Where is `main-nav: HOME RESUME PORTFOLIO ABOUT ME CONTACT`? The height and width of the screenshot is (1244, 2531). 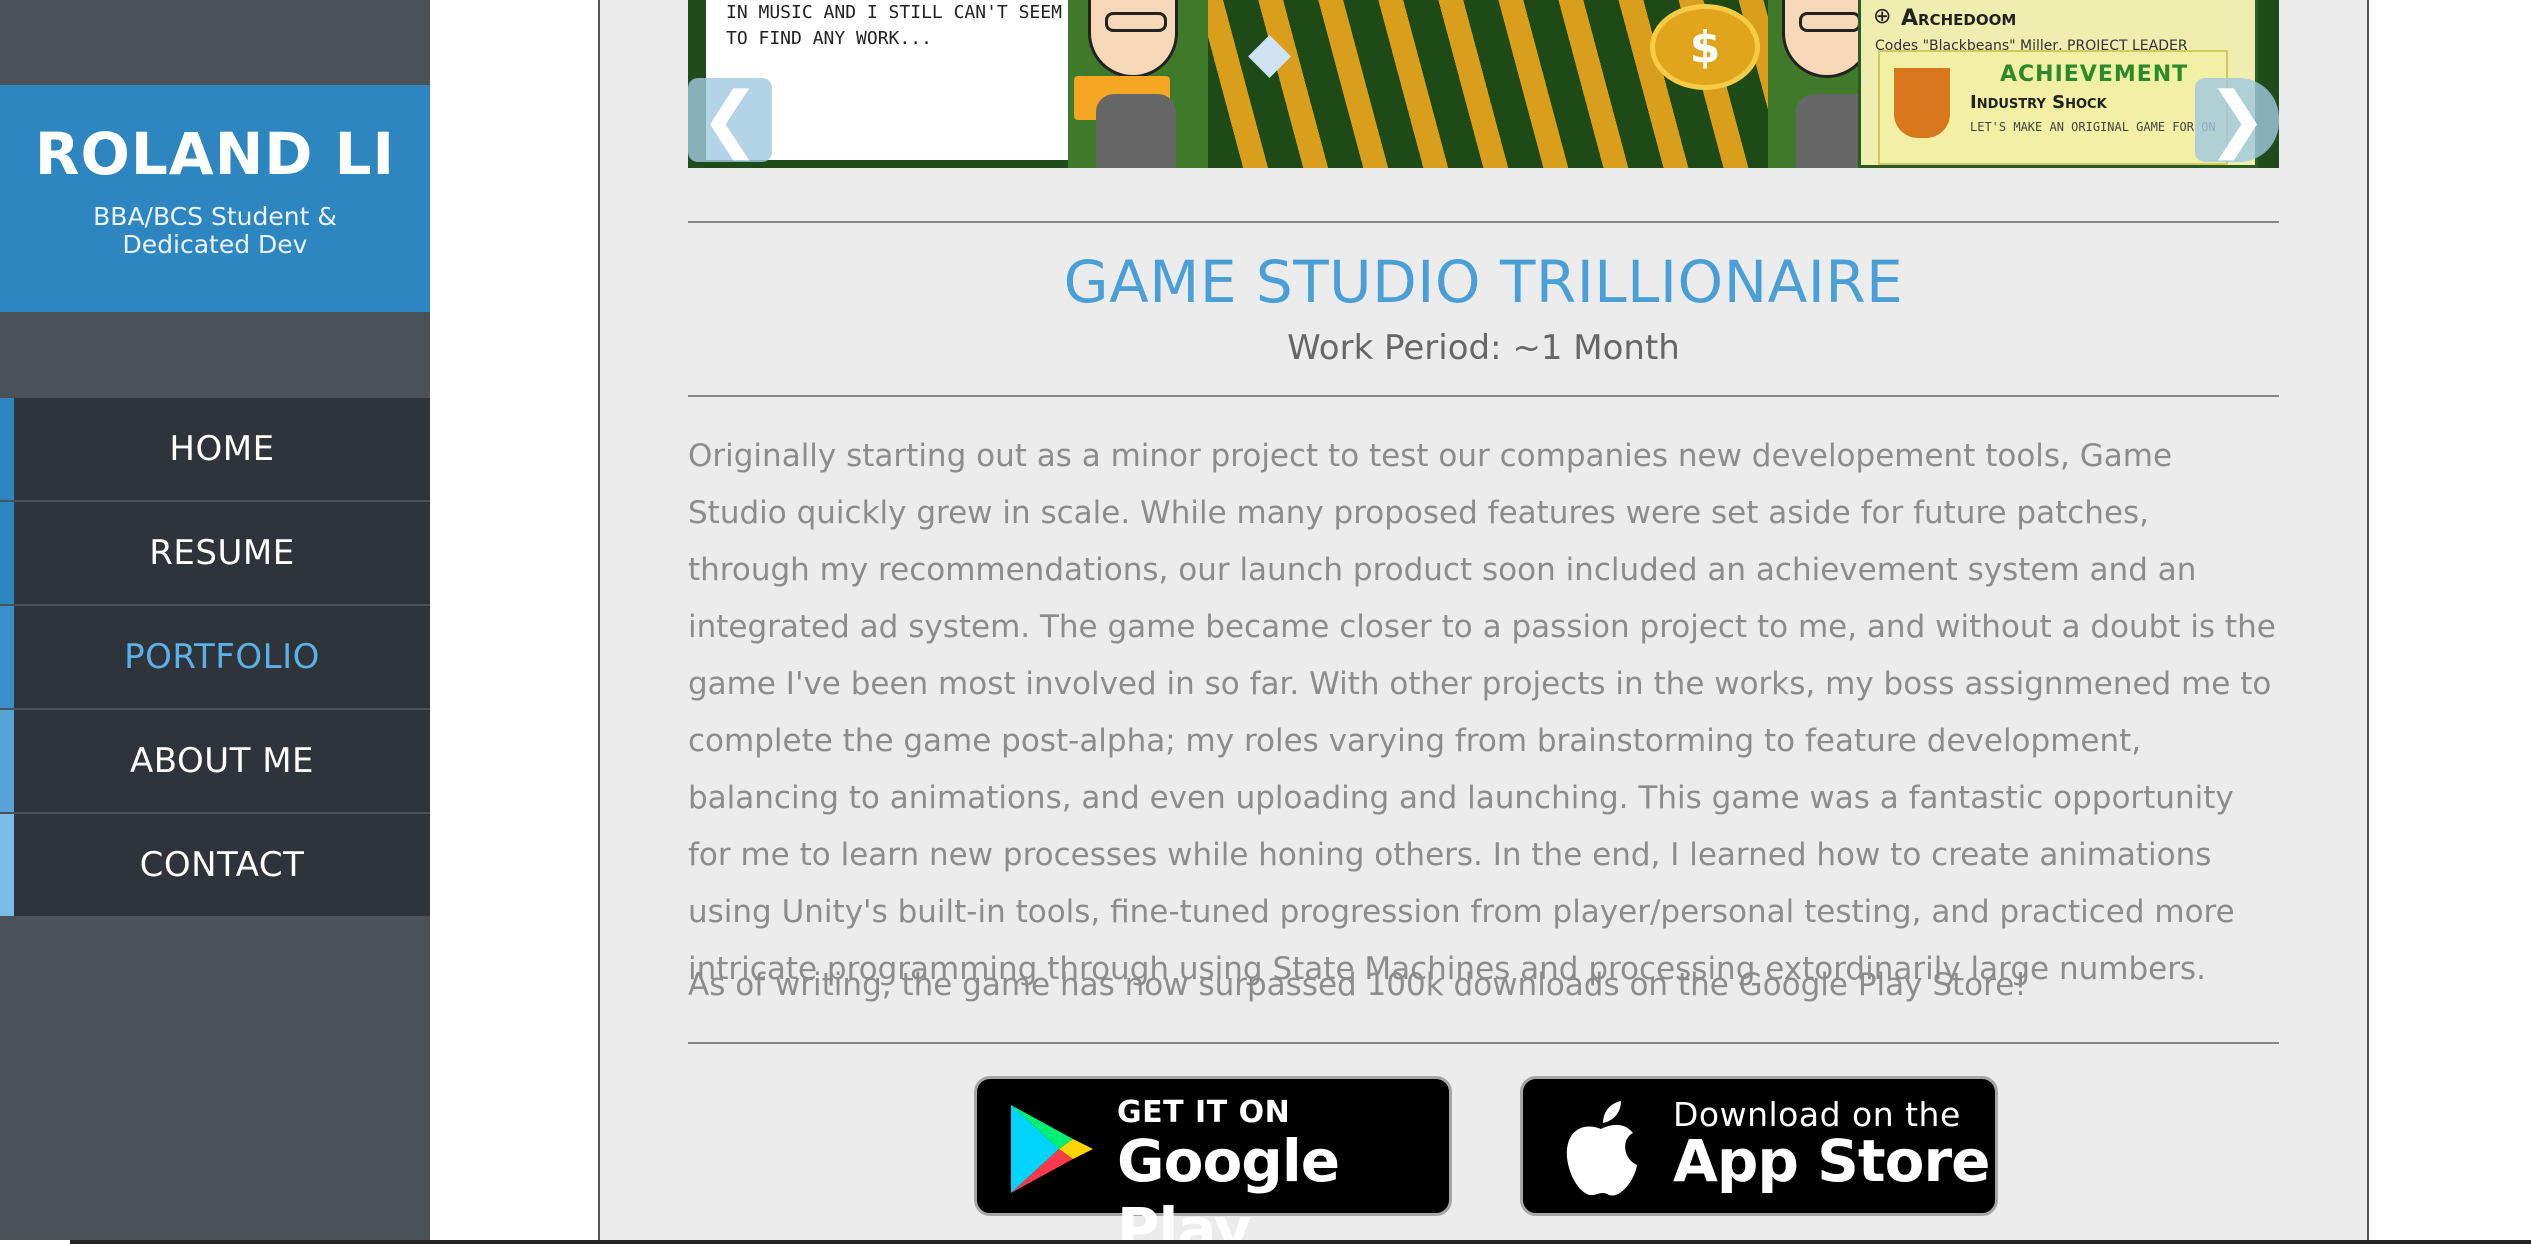
main-nav: HOME RESUME PORTFOLIO ABOUT ME CONTACT is located at coordinates (215, 658).